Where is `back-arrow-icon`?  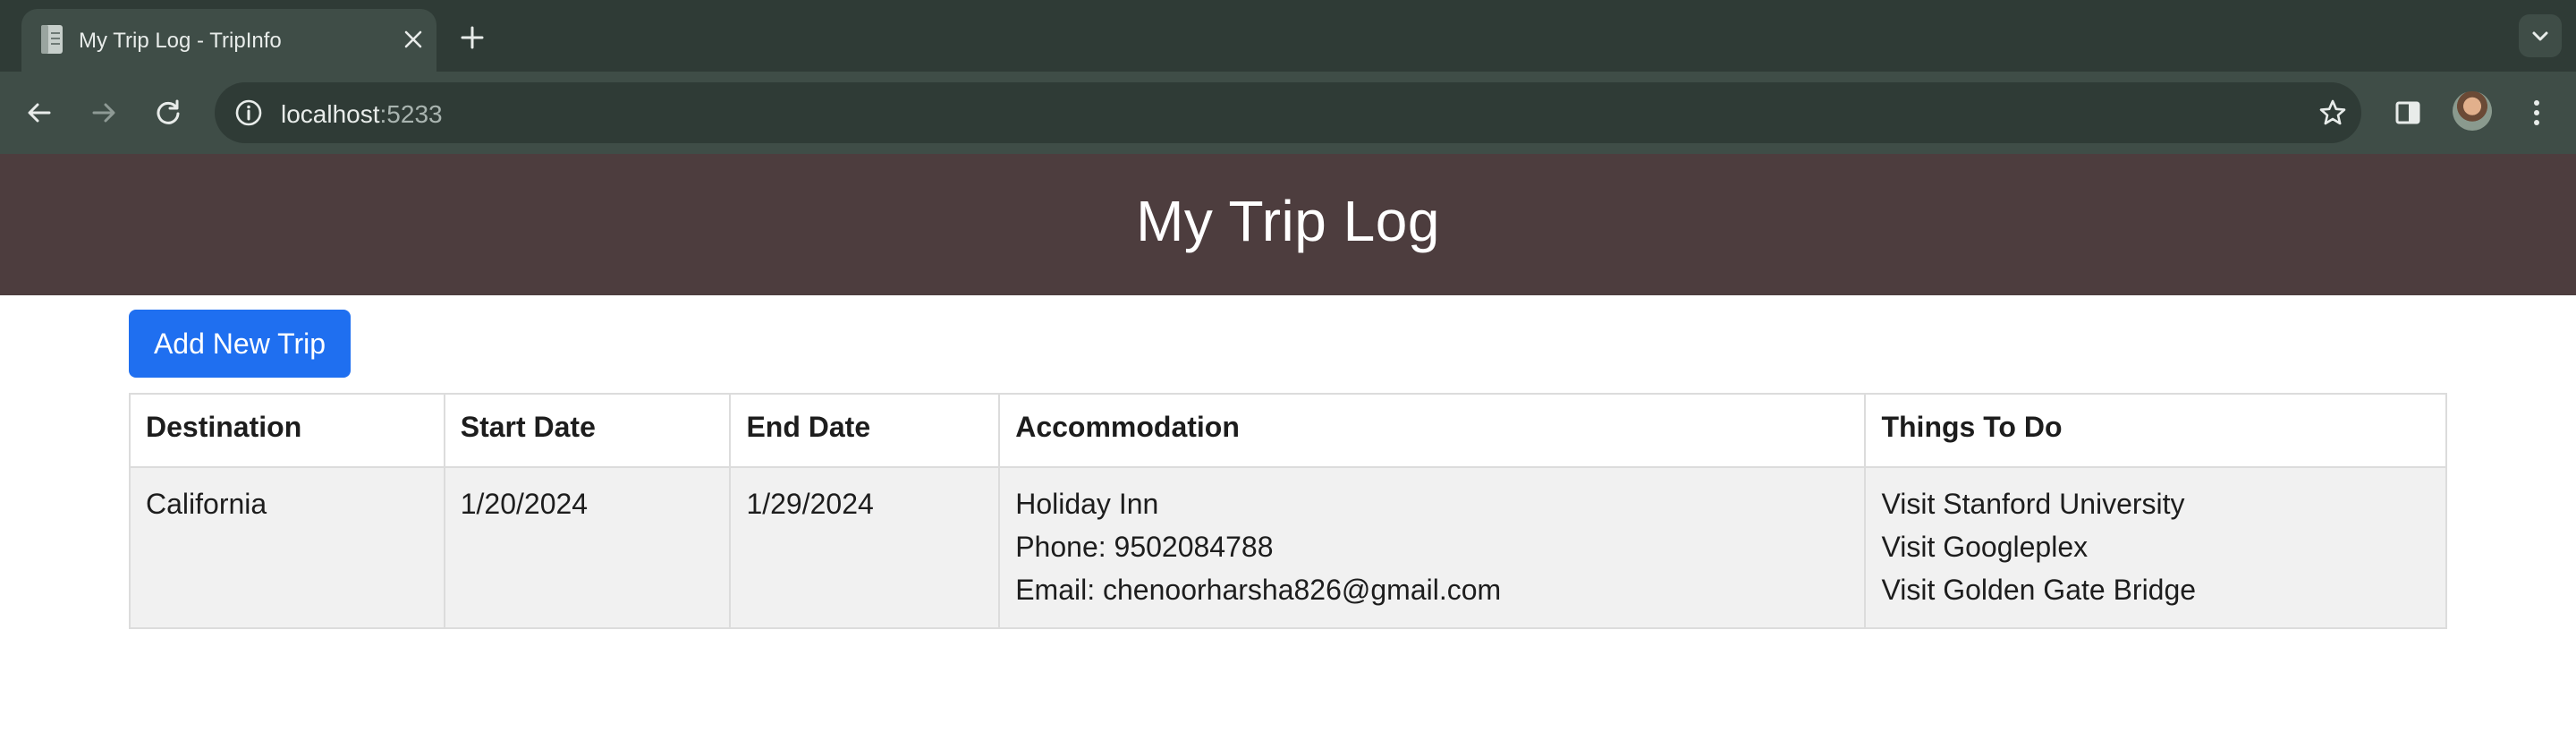 back-arrow-icon is located at coordinates (39, 113).